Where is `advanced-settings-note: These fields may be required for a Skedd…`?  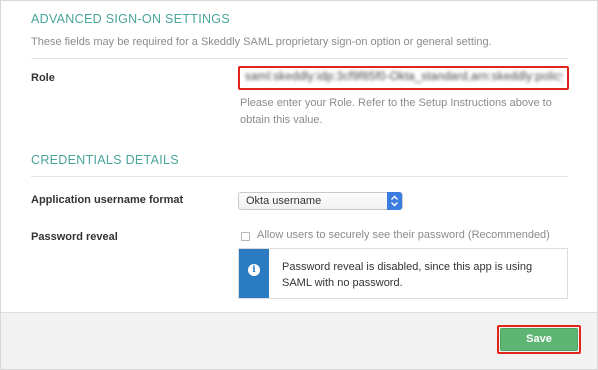 advanced-settings-note: These fields may be required for a Skedd… is located at coordinates (261, 42).